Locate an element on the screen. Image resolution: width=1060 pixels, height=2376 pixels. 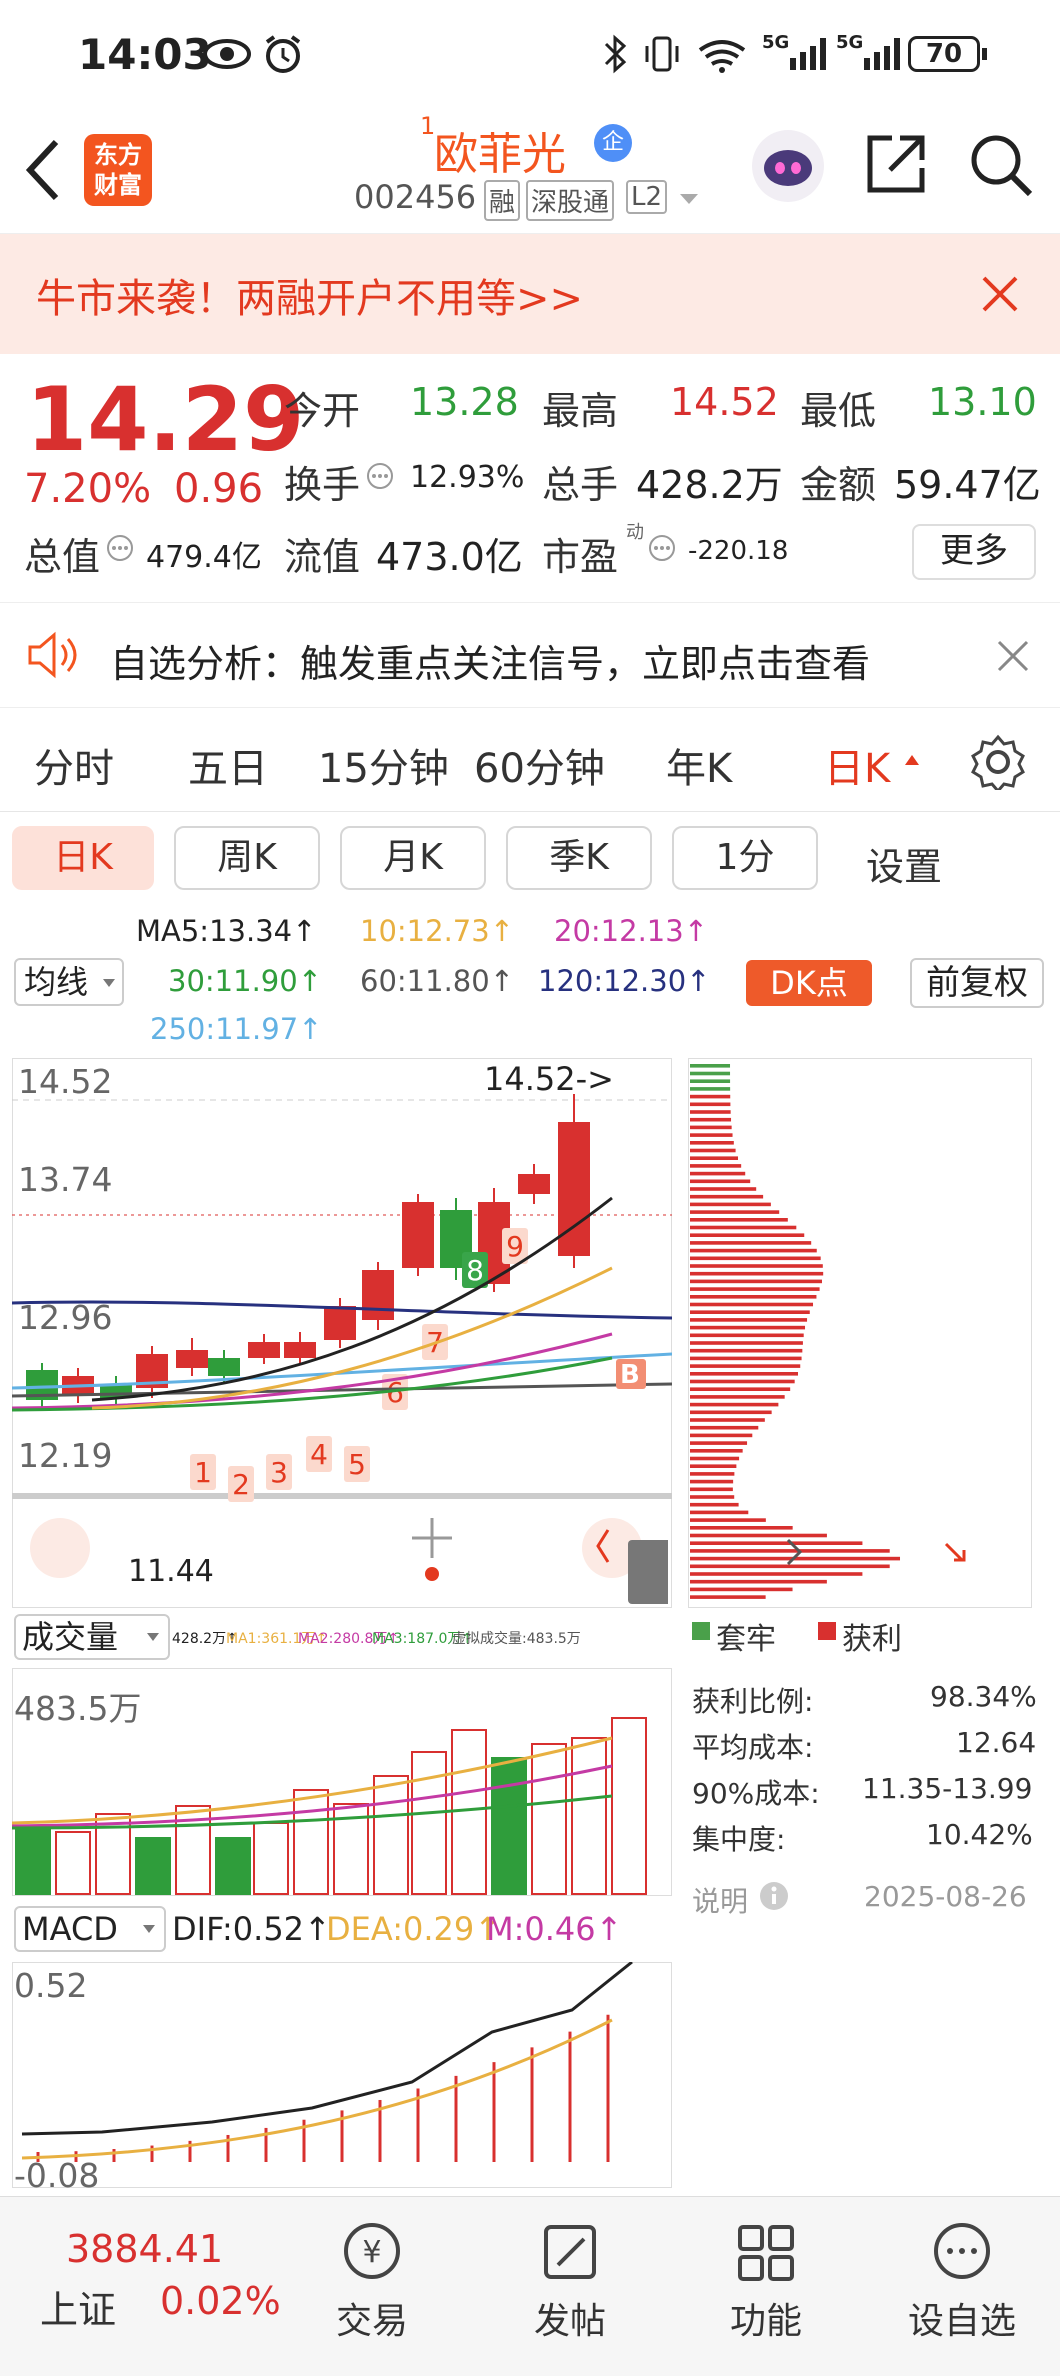
index-name: 上证 is located at coordinates (78, 2306).